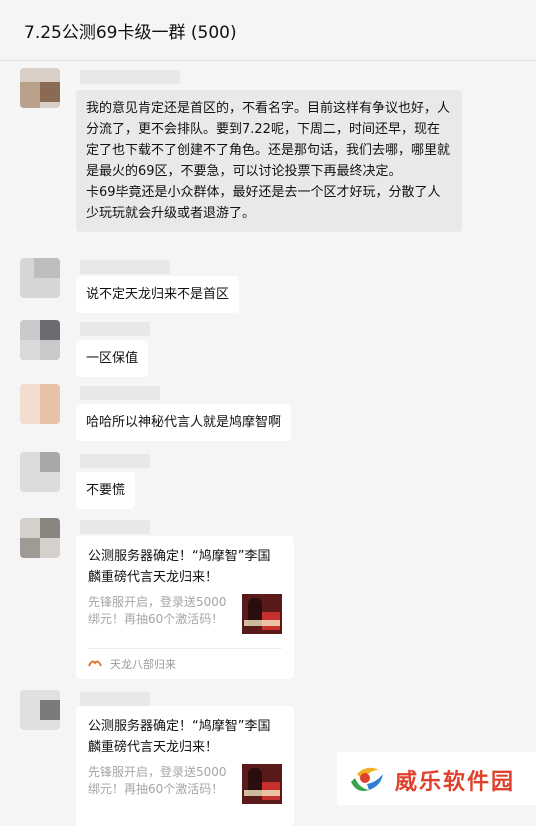 The height and width of the screenshot is (826, 536). Describe the element at coordinates (455, 782) in the screenshot. I see `watermark-text: 威乐软件园` at that location.